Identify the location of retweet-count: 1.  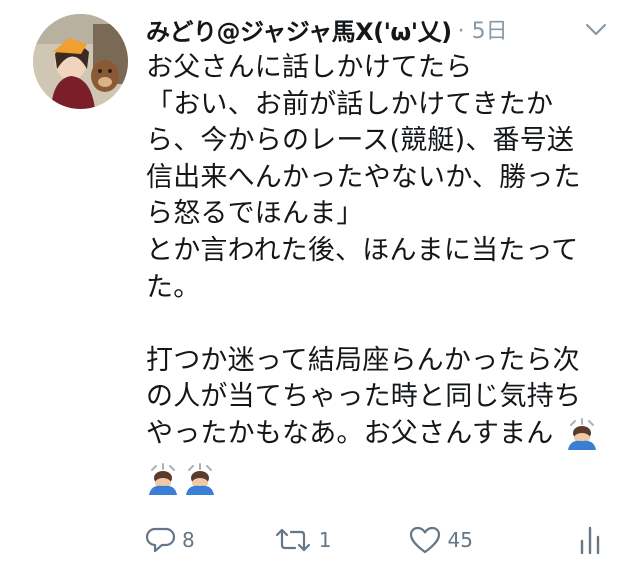
(325, 540).